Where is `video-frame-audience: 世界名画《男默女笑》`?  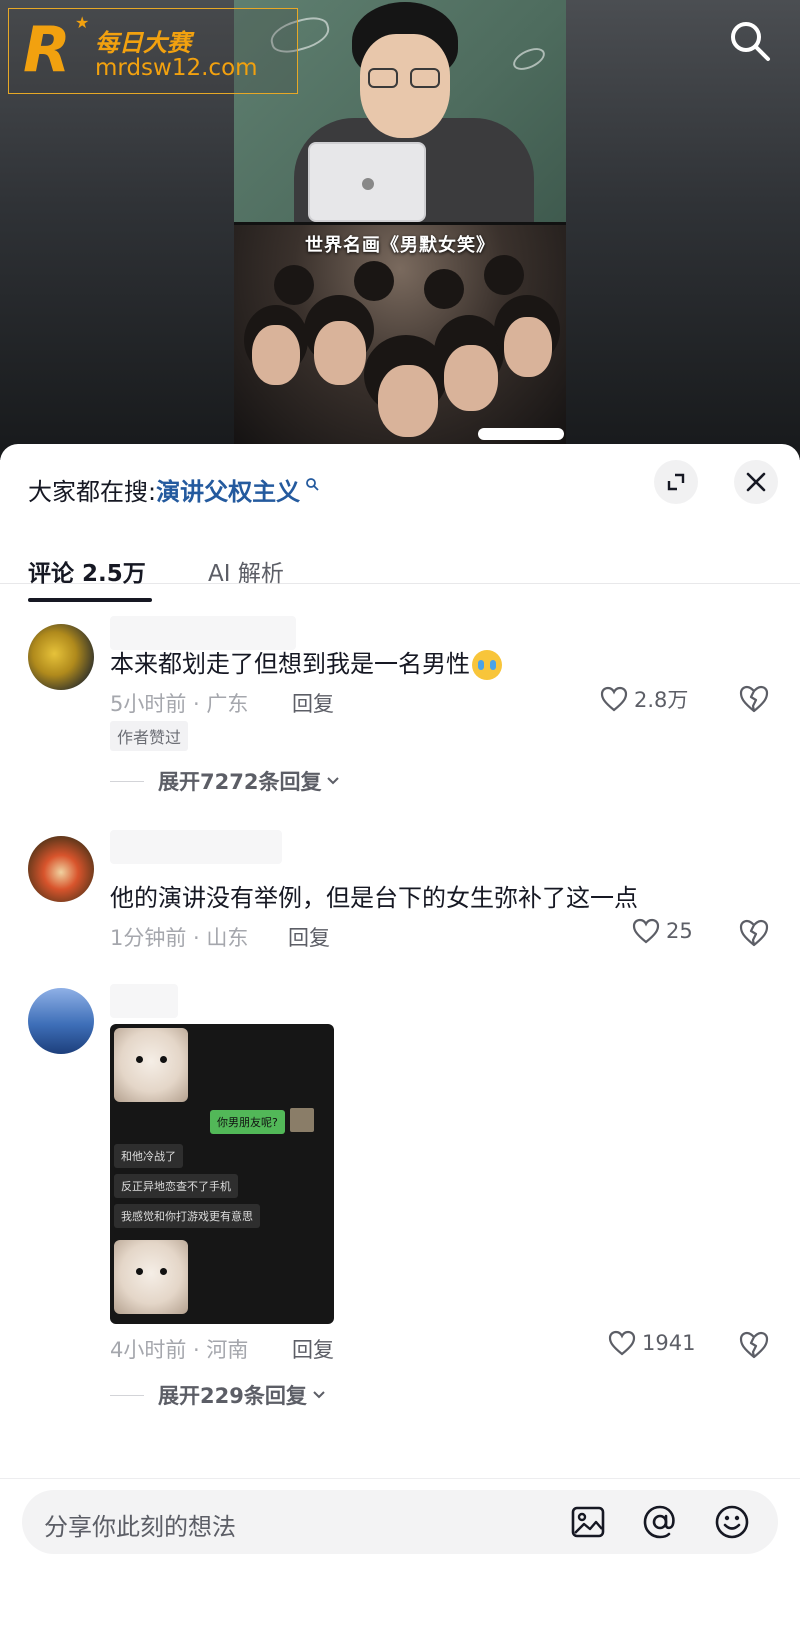
video-frame-audience: 世界名画《男默女笑》 is located at coordinates (400, 335).